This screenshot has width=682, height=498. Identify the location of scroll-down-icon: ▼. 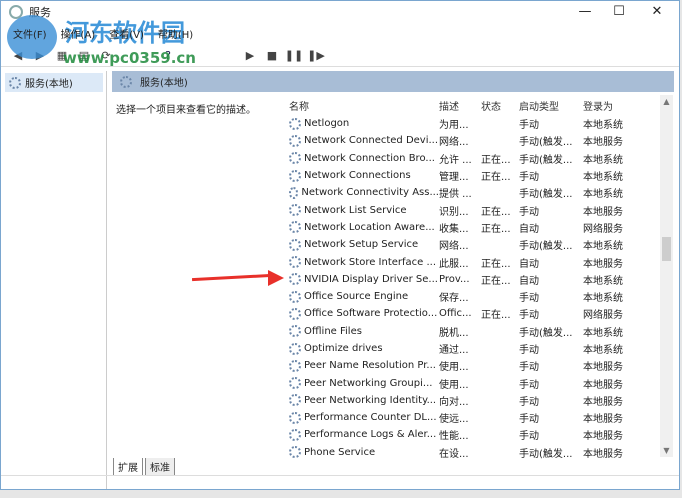
(666, 450).